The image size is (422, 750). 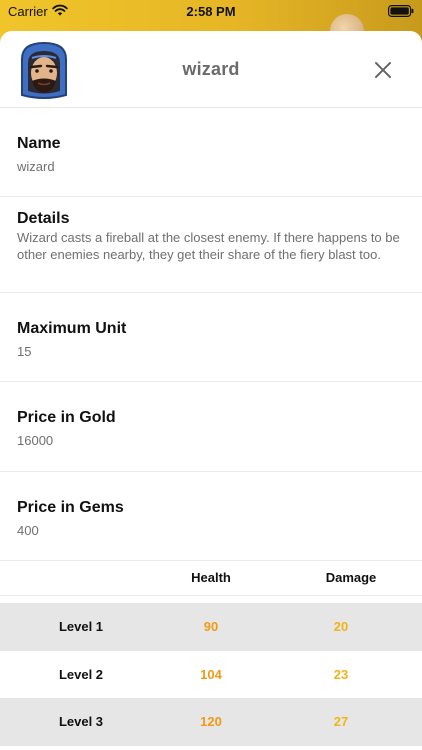 I want to click on sheet-header: wizard, so click(x=211, y=69).